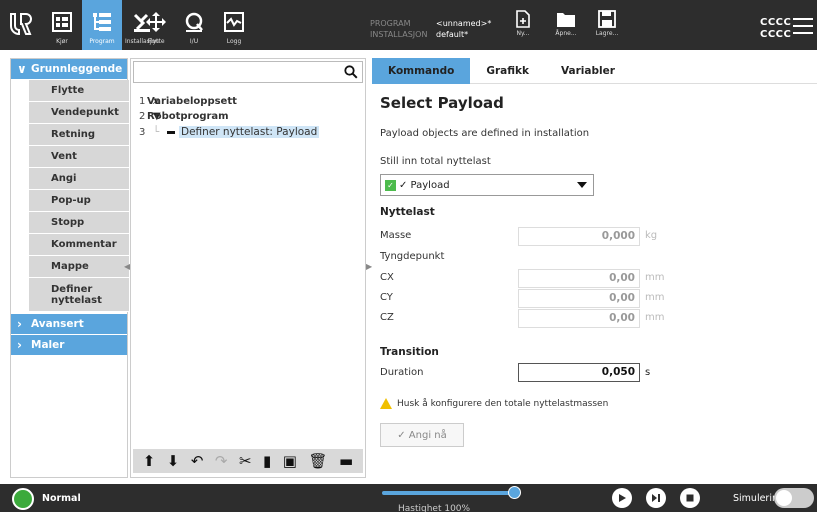 The width and height of the screenshot is (817, 512). I want to click on duration-unit: s, so click(648, 372).